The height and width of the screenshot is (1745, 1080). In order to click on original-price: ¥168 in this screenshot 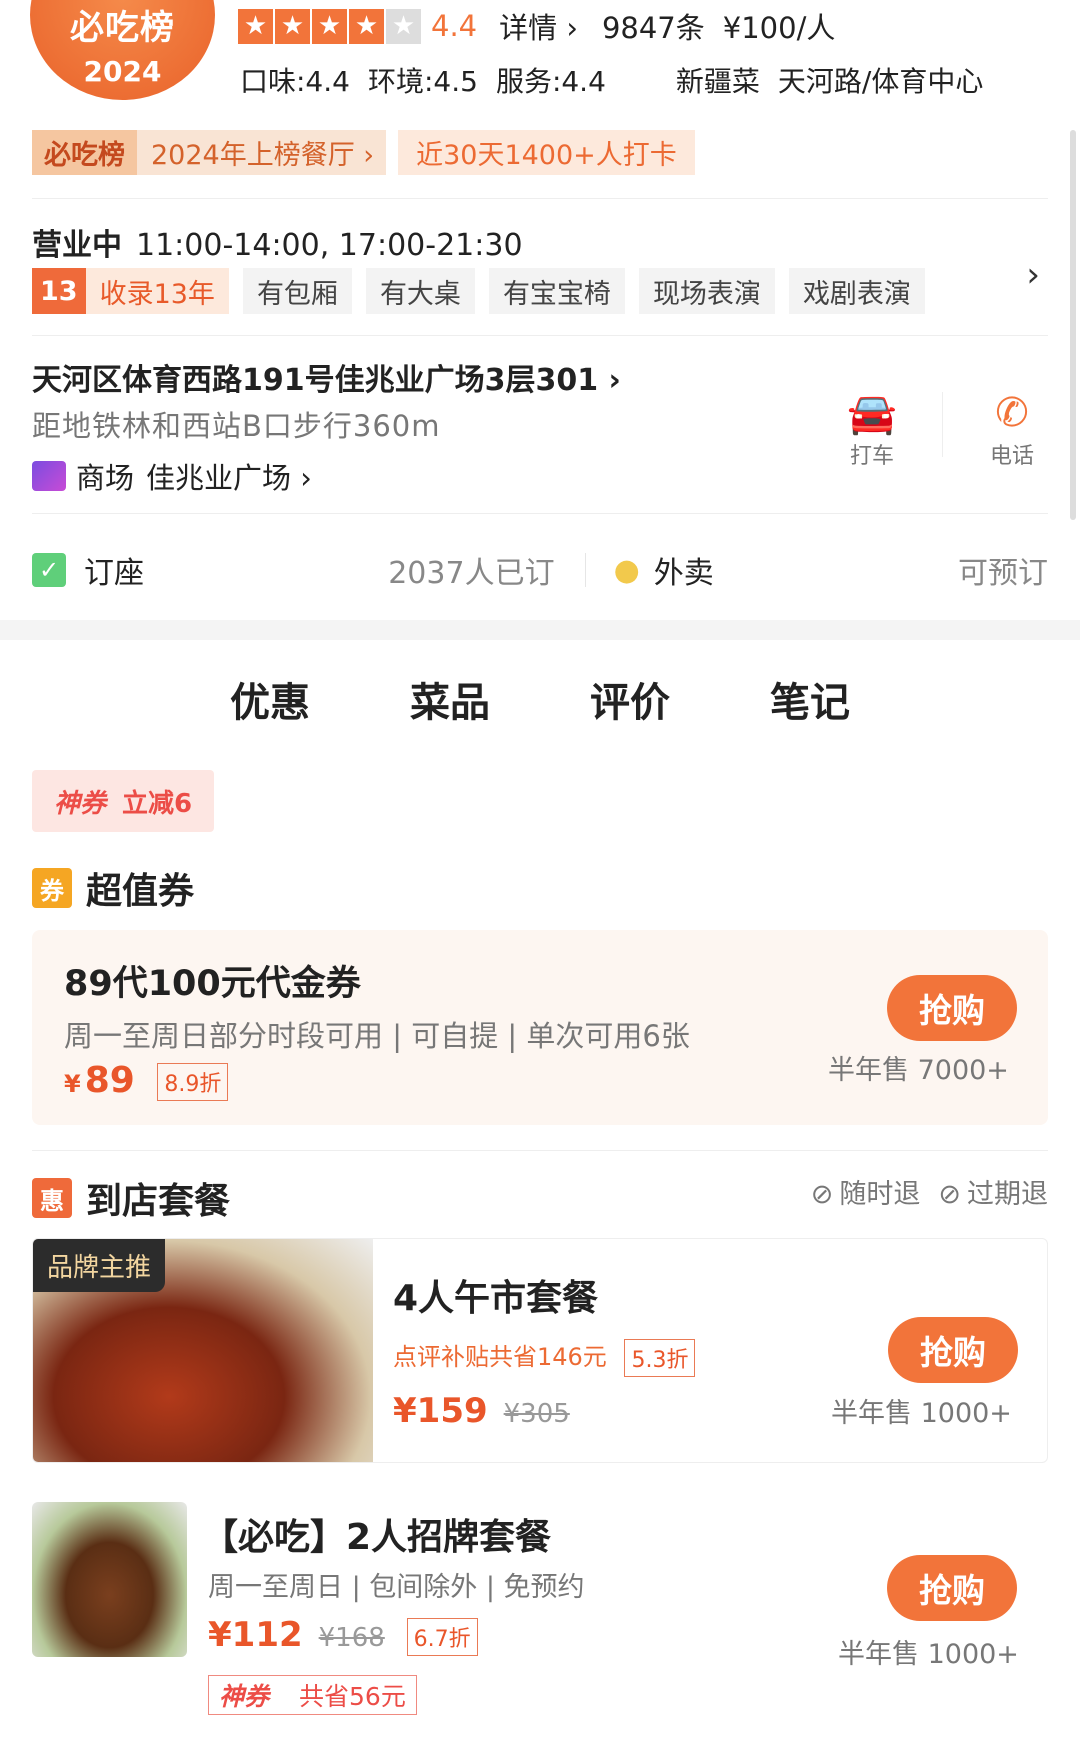, I will do `click(351, 1638)`.